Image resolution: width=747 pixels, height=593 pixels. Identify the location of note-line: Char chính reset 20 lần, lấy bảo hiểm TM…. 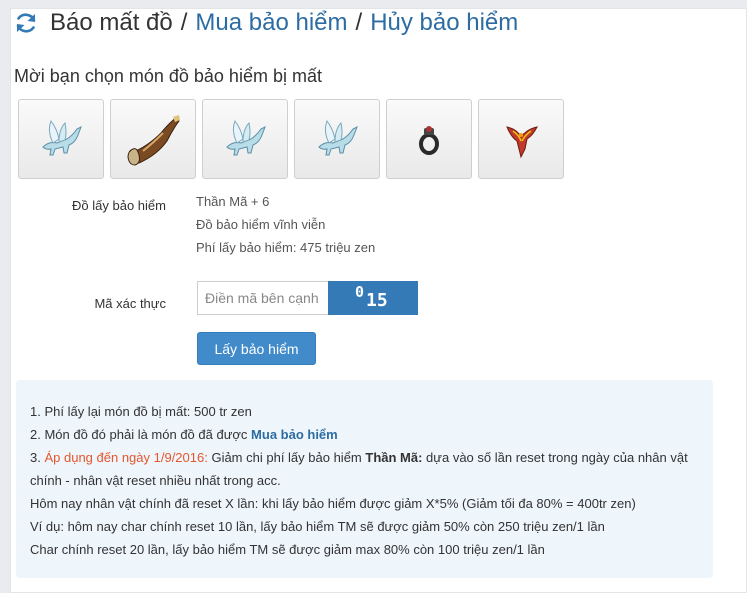
(287, 549).